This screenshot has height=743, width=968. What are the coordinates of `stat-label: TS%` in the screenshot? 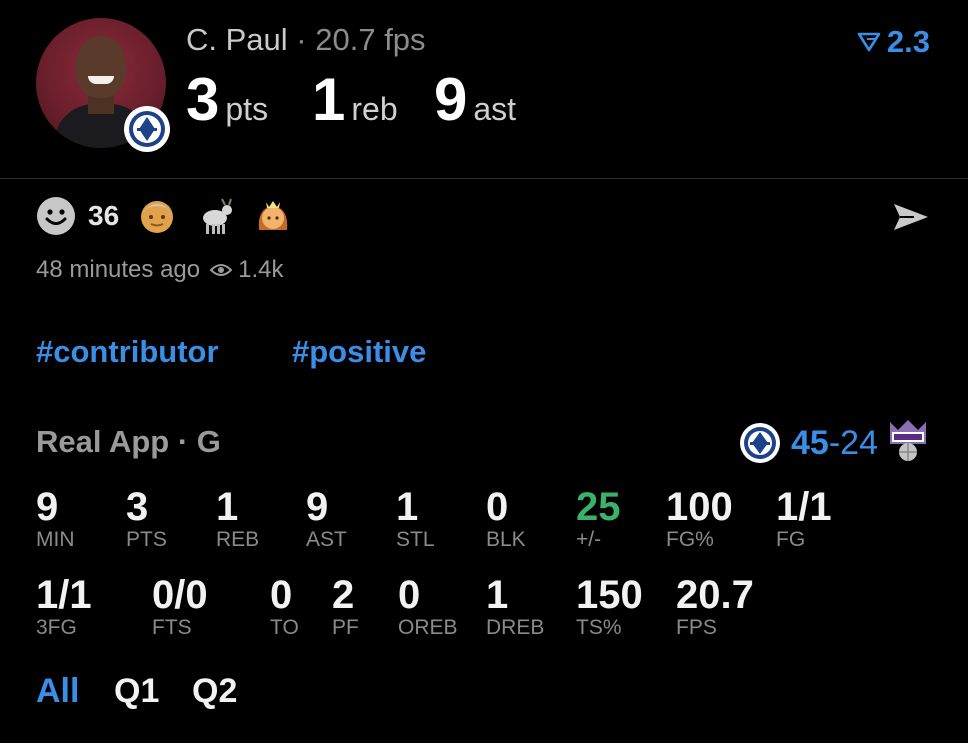 It's located at (599, 627).